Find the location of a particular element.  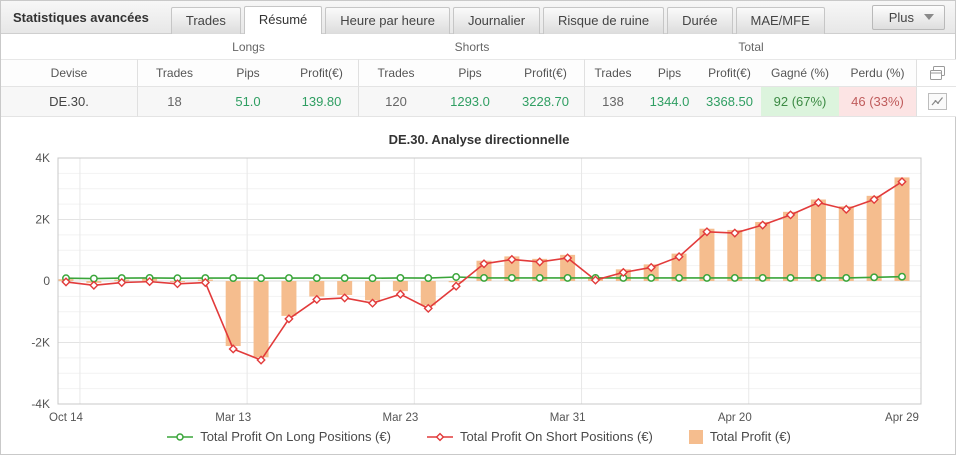

col-header-profit-shorts: Profit(€) is located at coordinates (546, 73).